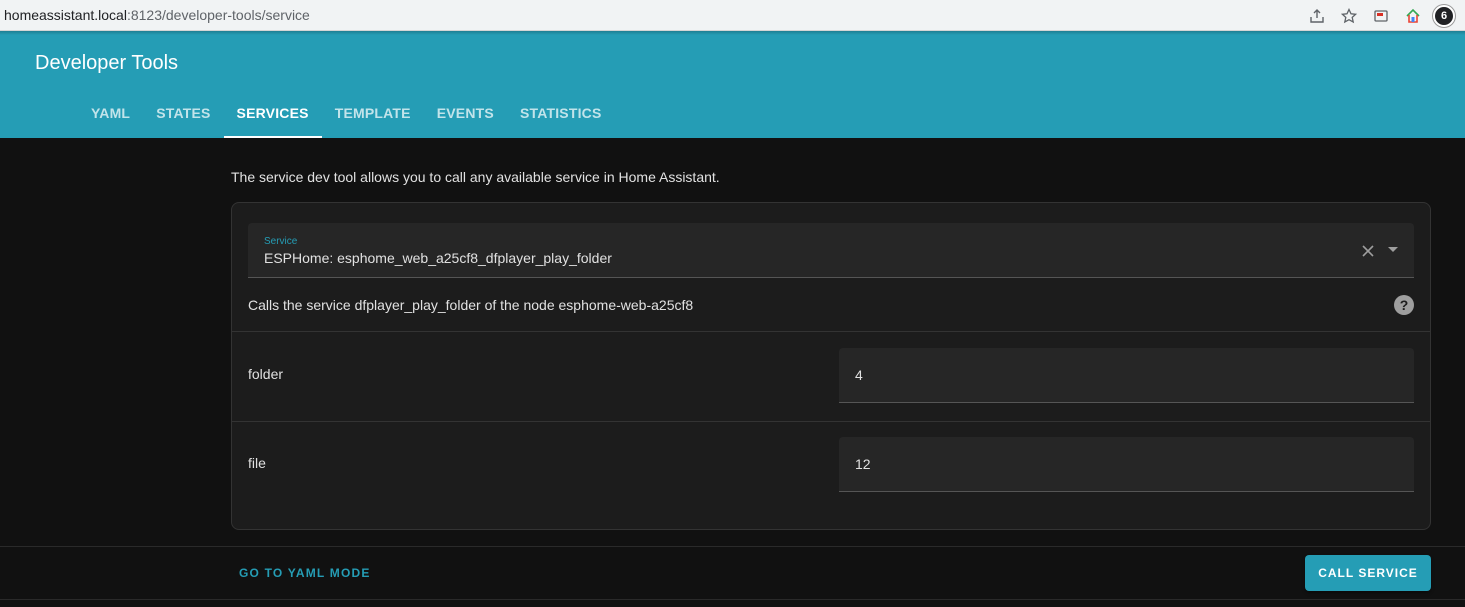 The width and height of the screenshot is (1465, 607). What do you see at coordinates (732, 33) in the screenshot?
I see `header-shadow` at bounding box center [732, 33].